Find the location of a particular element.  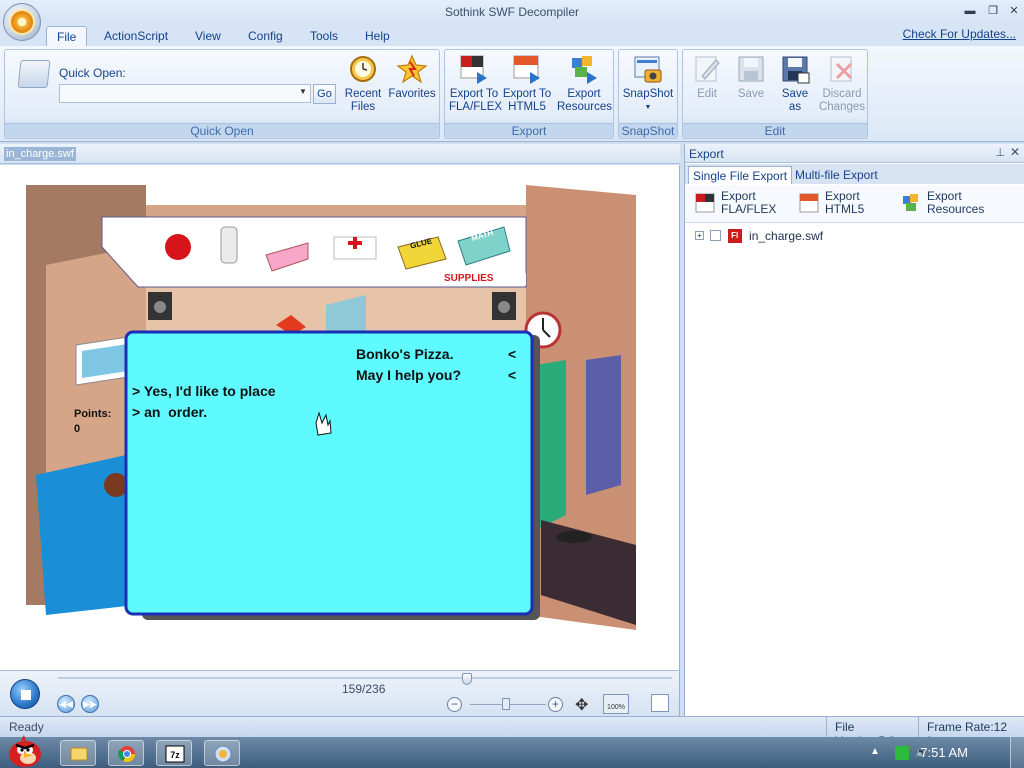

snapshot-group: SnapShot ▼ SnapShot is located at coordinates (648, 94).